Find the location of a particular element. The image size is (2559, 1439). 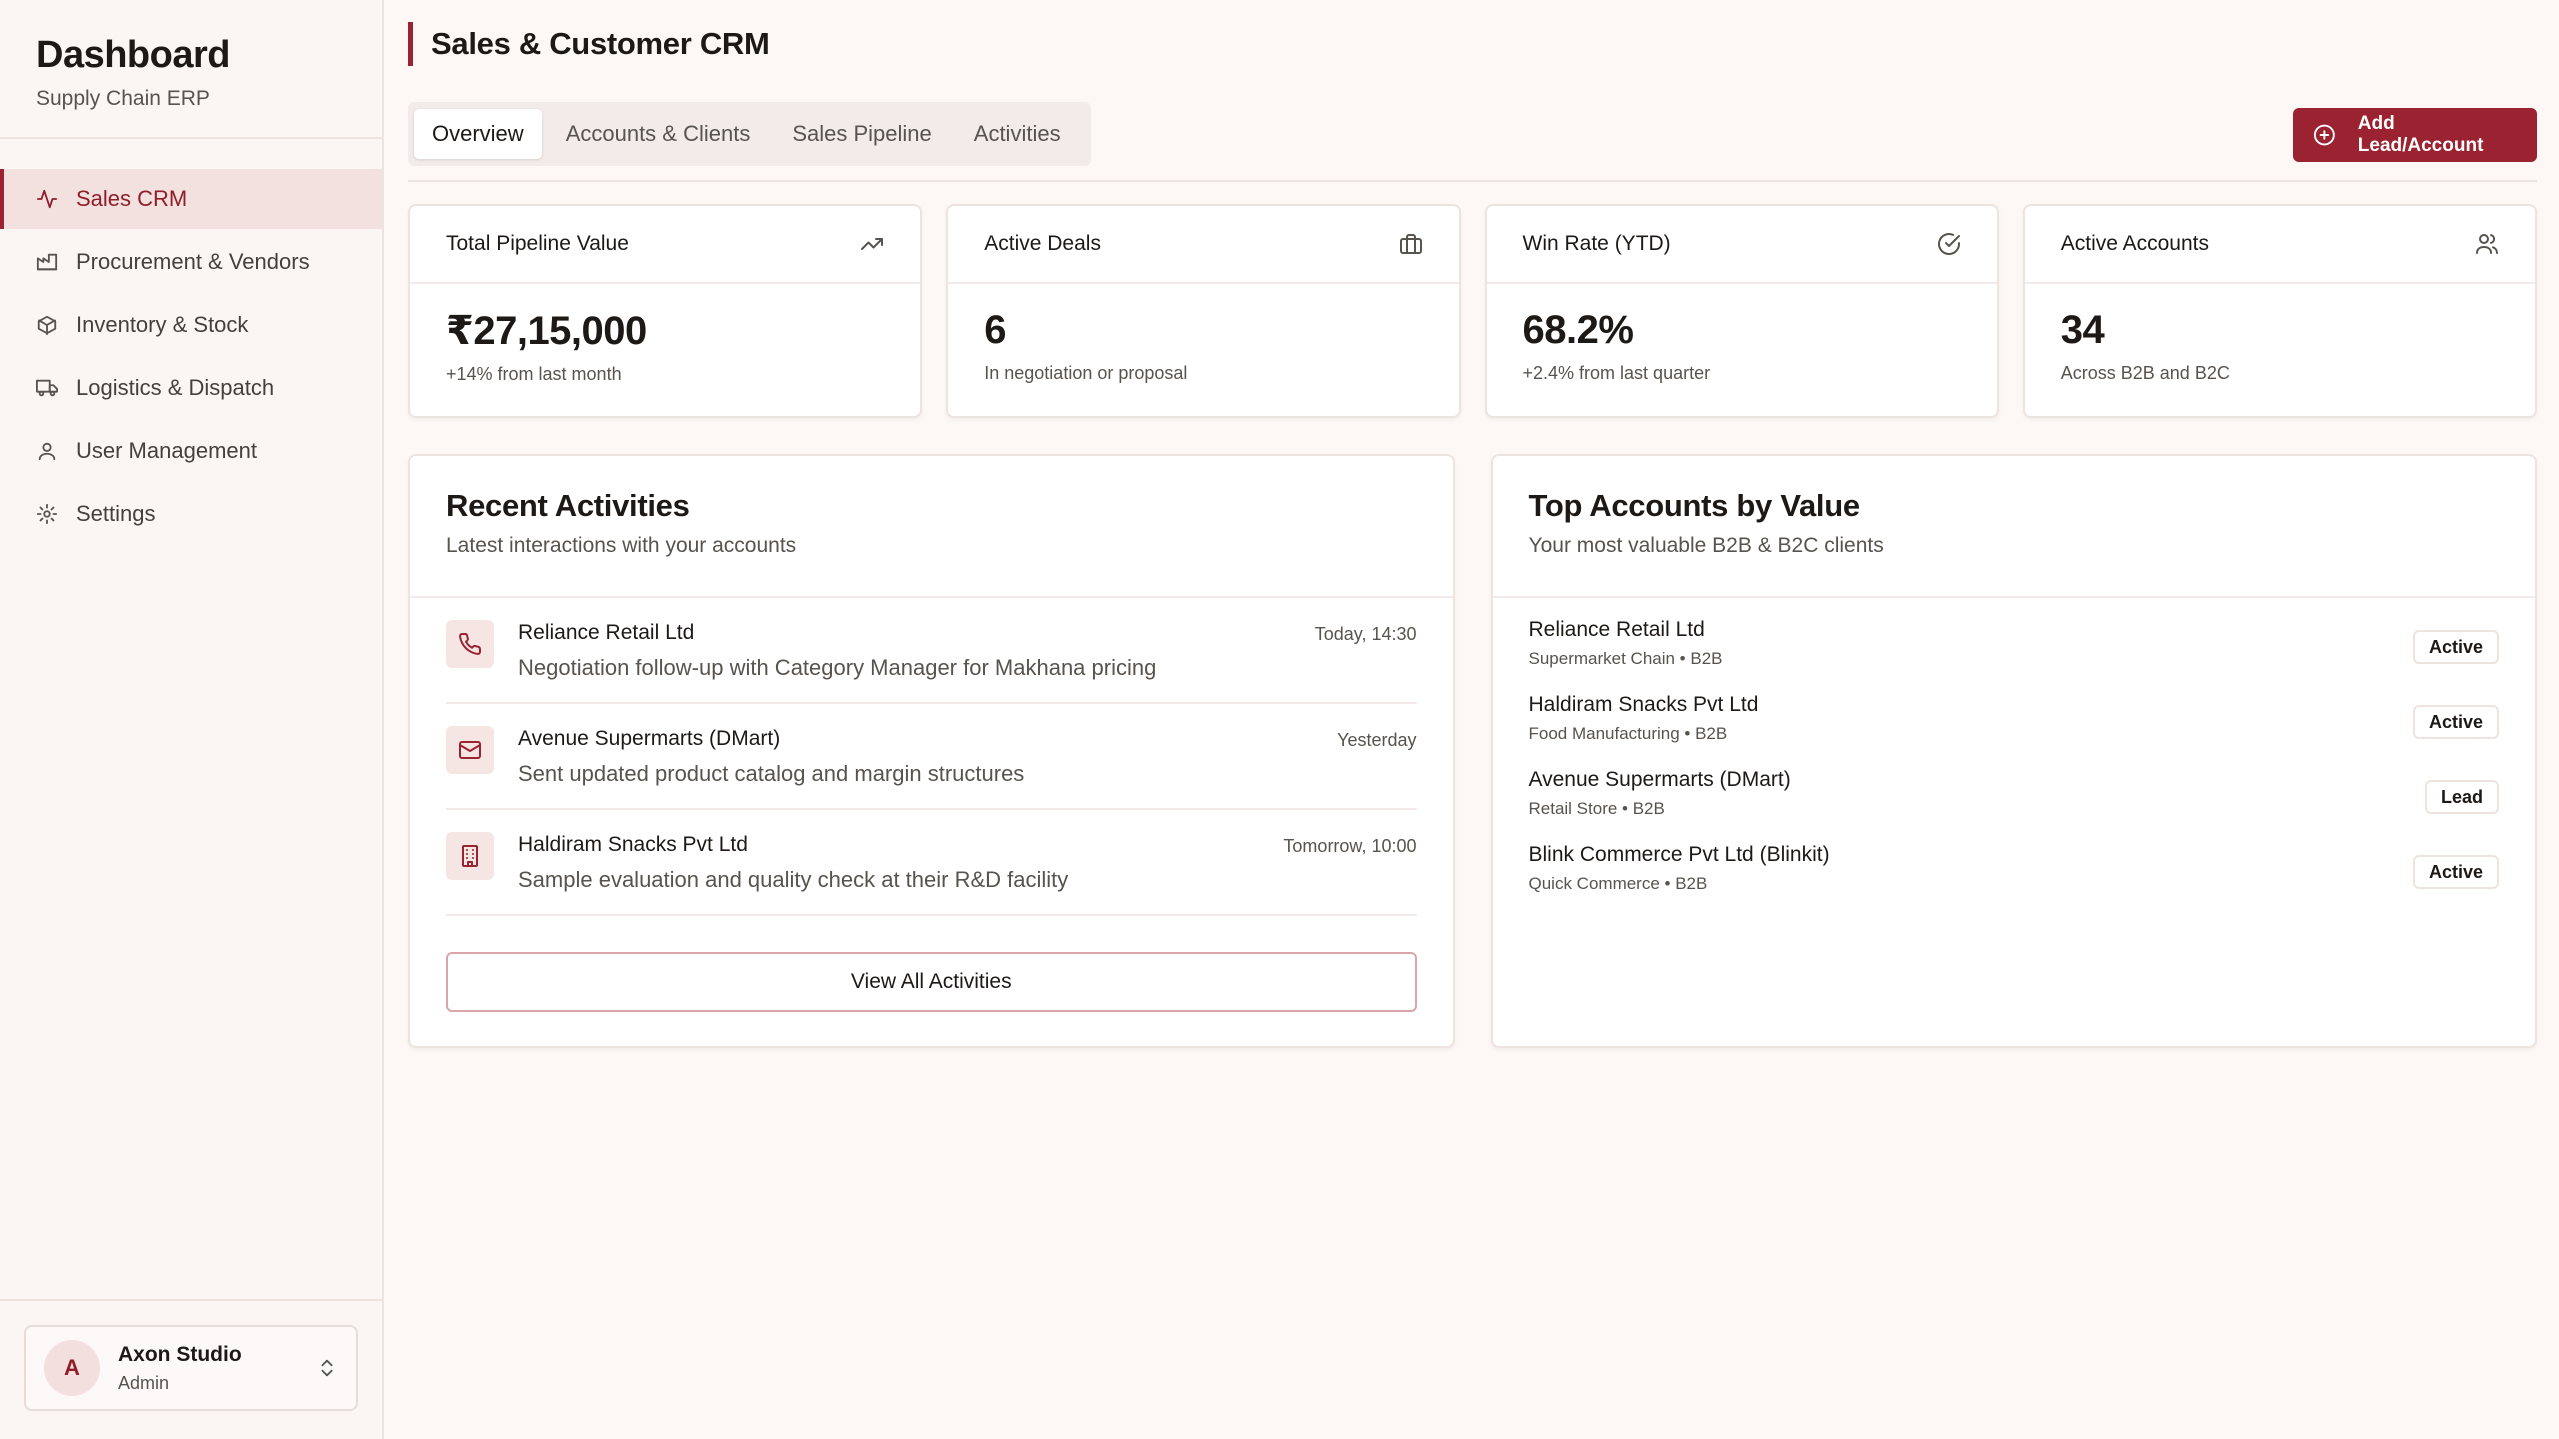

activity-time: Yesterday is located at coordinates (1377, 740).